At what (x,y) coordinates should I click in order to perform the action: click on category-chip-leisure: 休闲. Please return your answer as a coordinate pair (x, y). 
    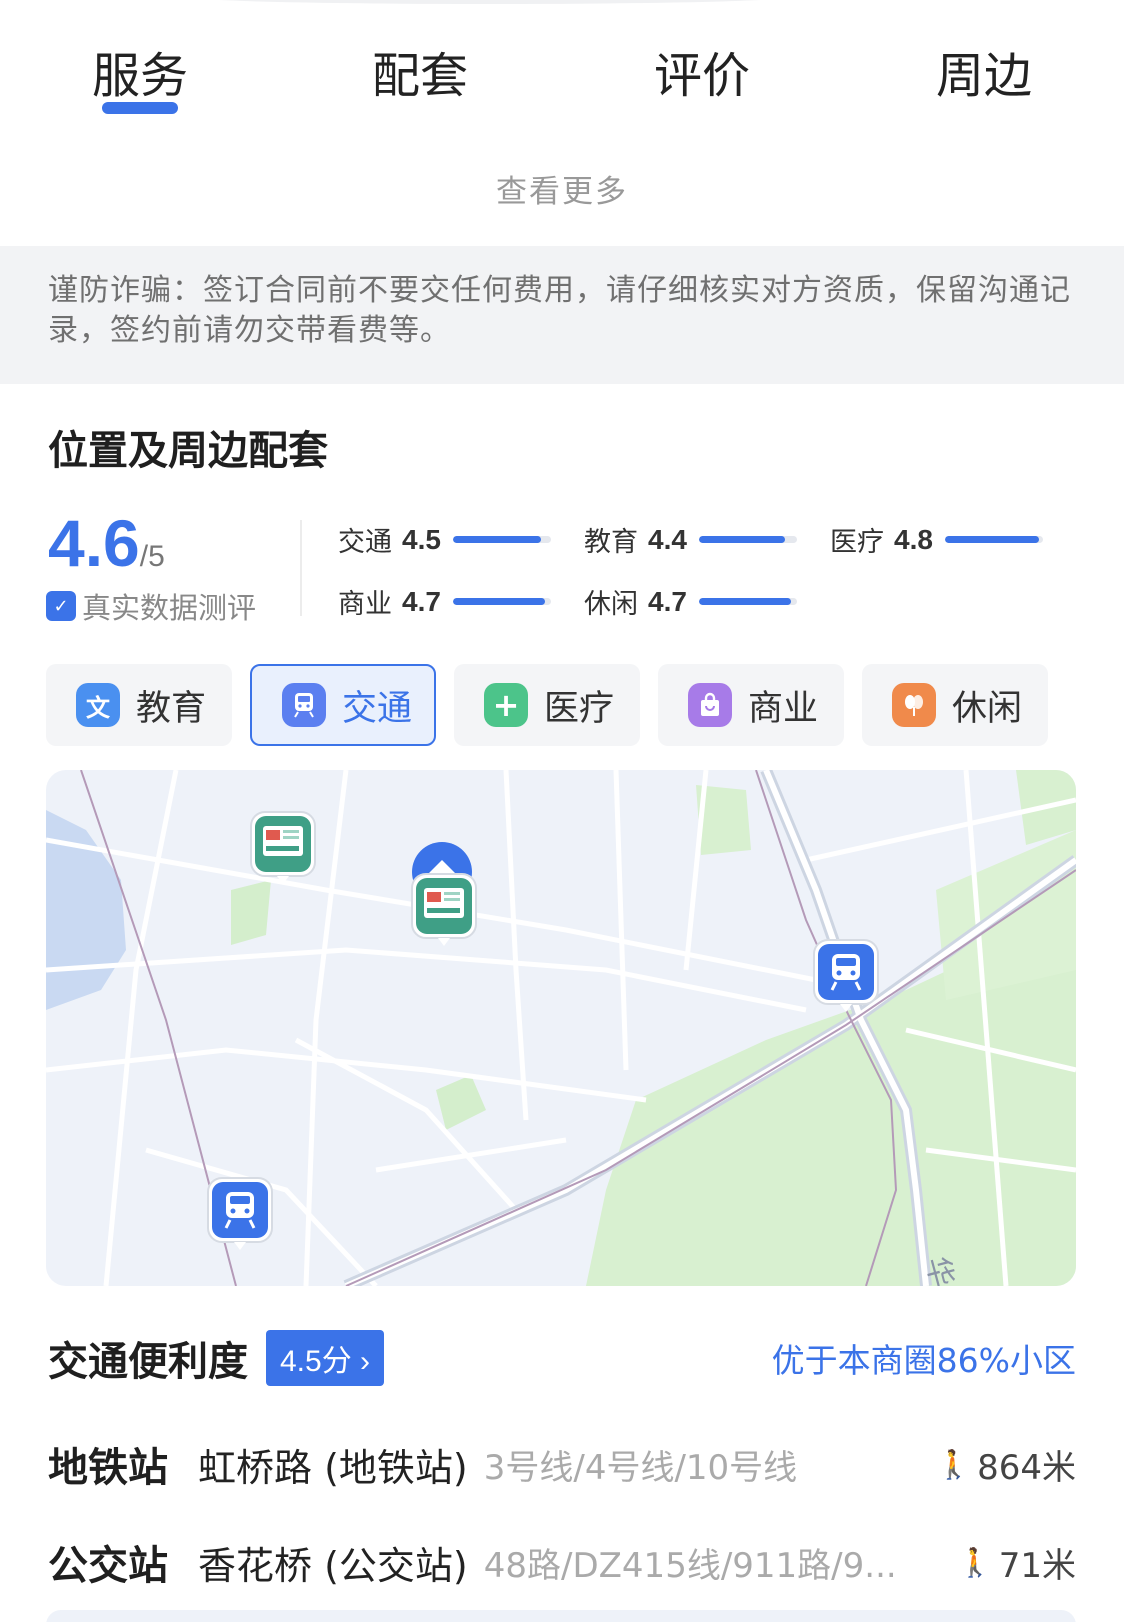
    Looking at the image, I should click on (955, 705).